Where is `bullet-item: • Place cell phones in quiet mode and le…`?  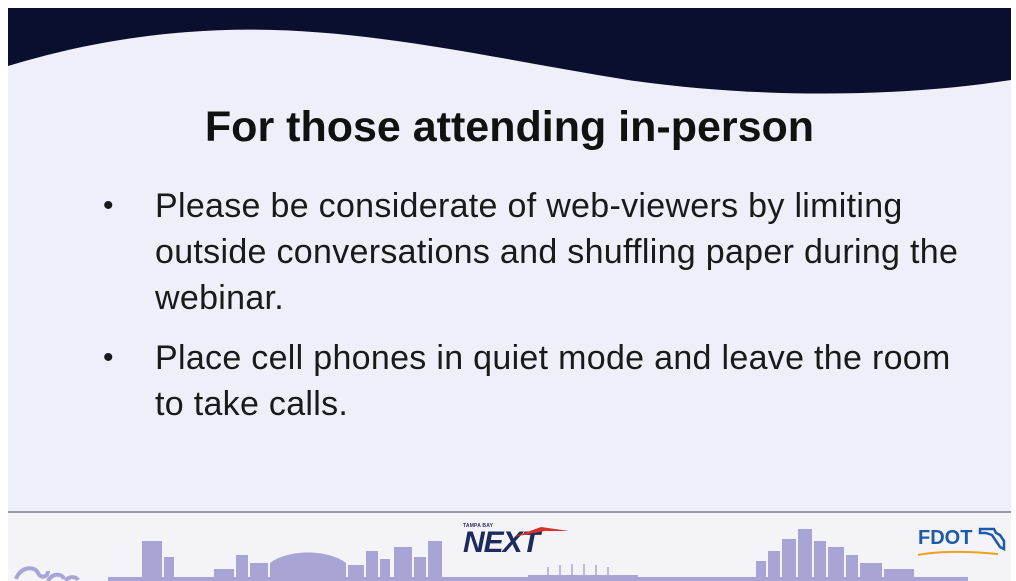 bullet-item: • Place cell phones in quiet mode and le… is located at coordinates (543, 381).